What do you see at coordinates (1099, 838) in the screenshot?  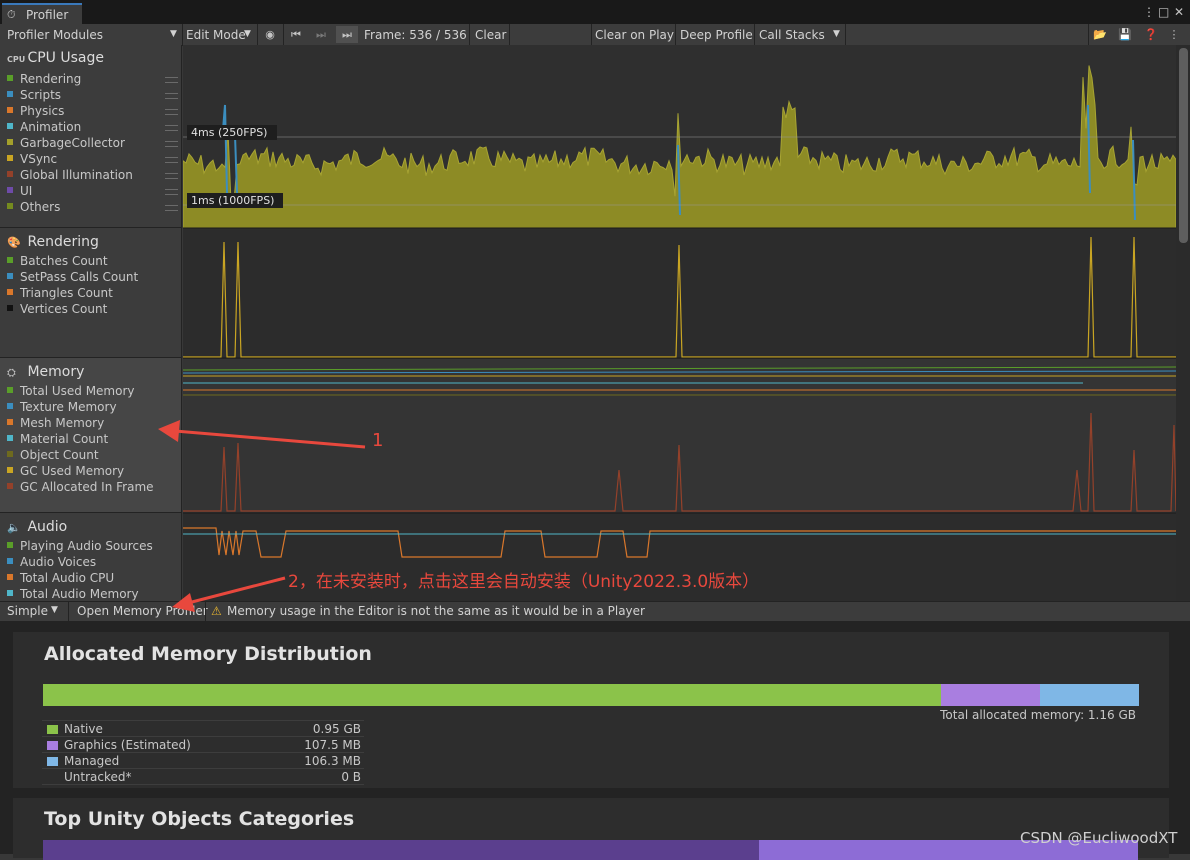 I see `watermark: CSDN @EucliwoodXT` at bounding box center [1099, 838].